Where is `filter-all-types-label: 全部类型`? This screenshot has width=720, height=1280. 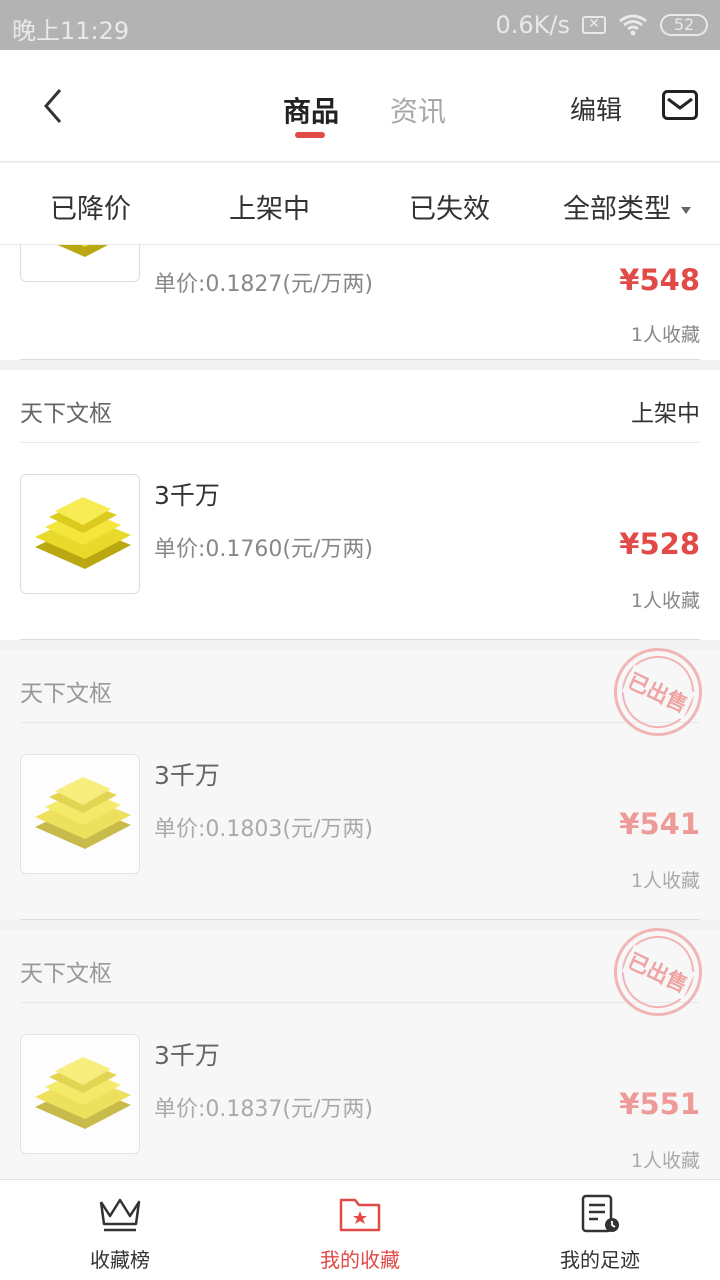 filter-all-types-label: 全部类型 is located at coordinates (617, 209).